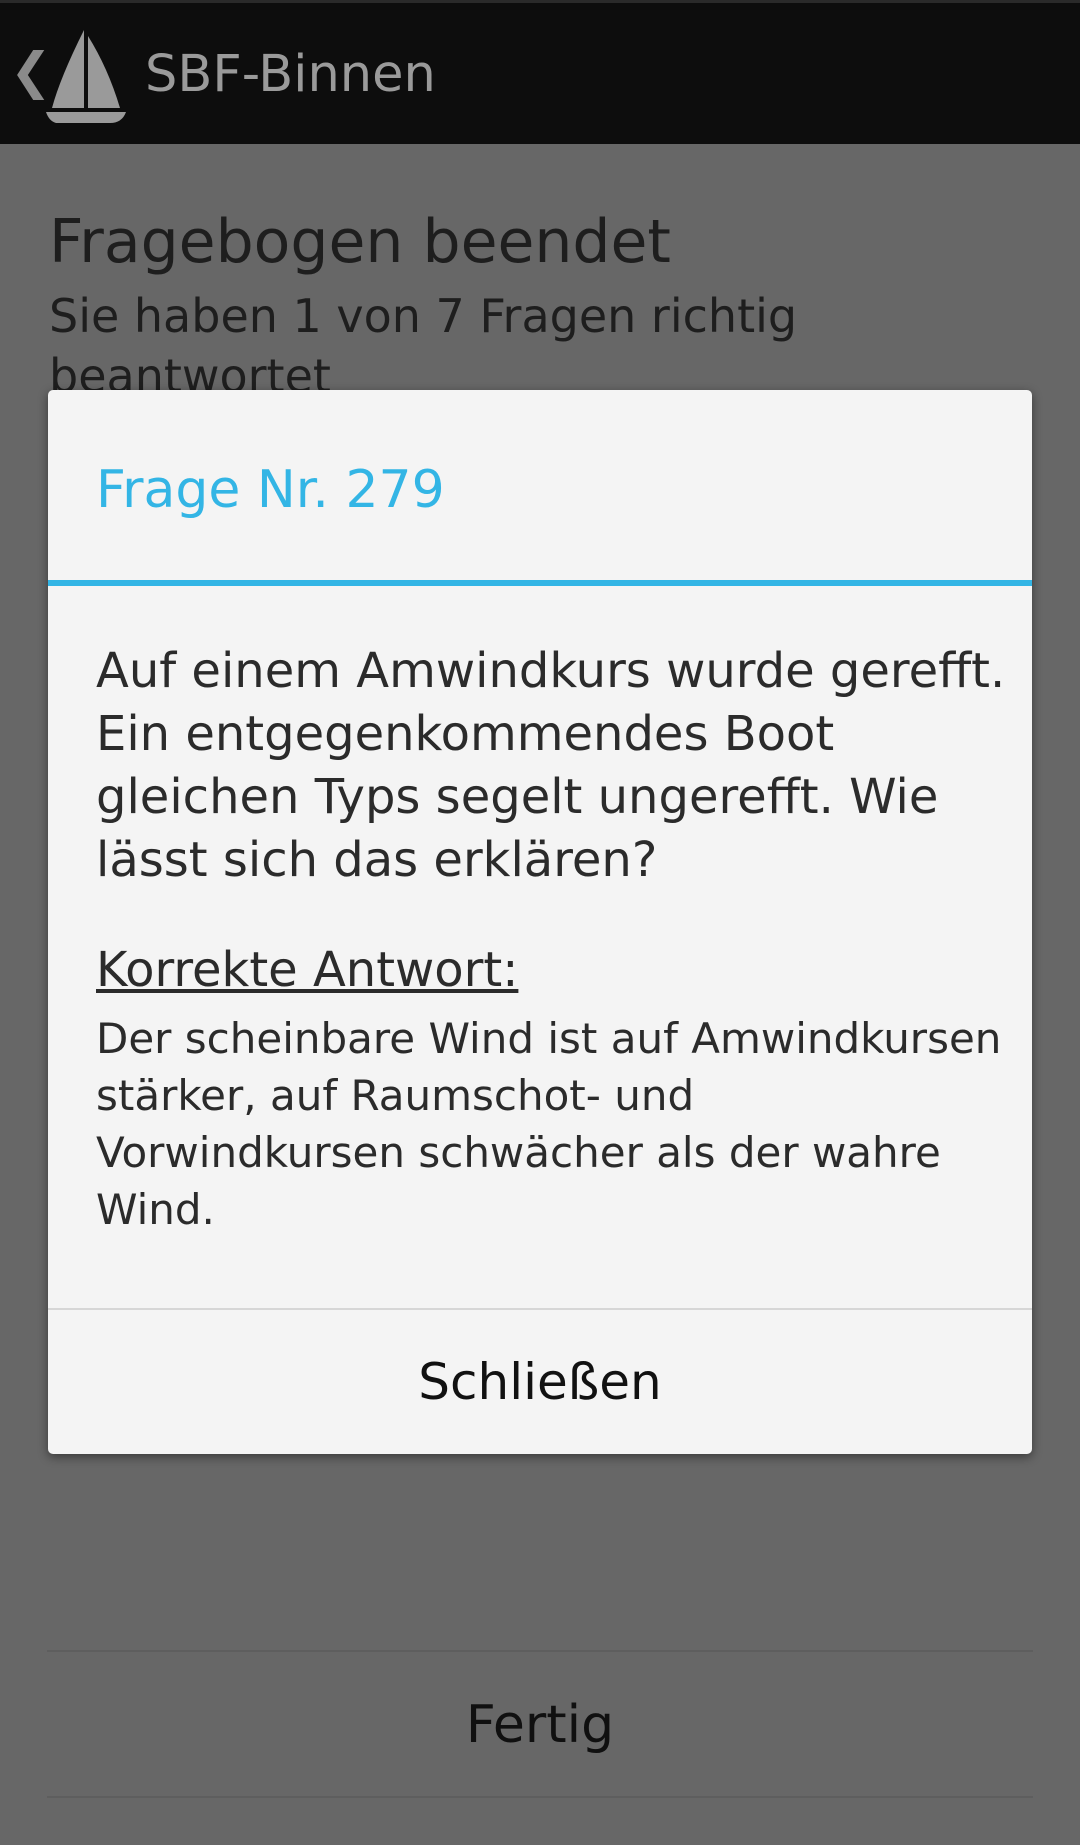  Describe the element at coordinates (540, 1797) in the screenshot. I see `divider` at that location.